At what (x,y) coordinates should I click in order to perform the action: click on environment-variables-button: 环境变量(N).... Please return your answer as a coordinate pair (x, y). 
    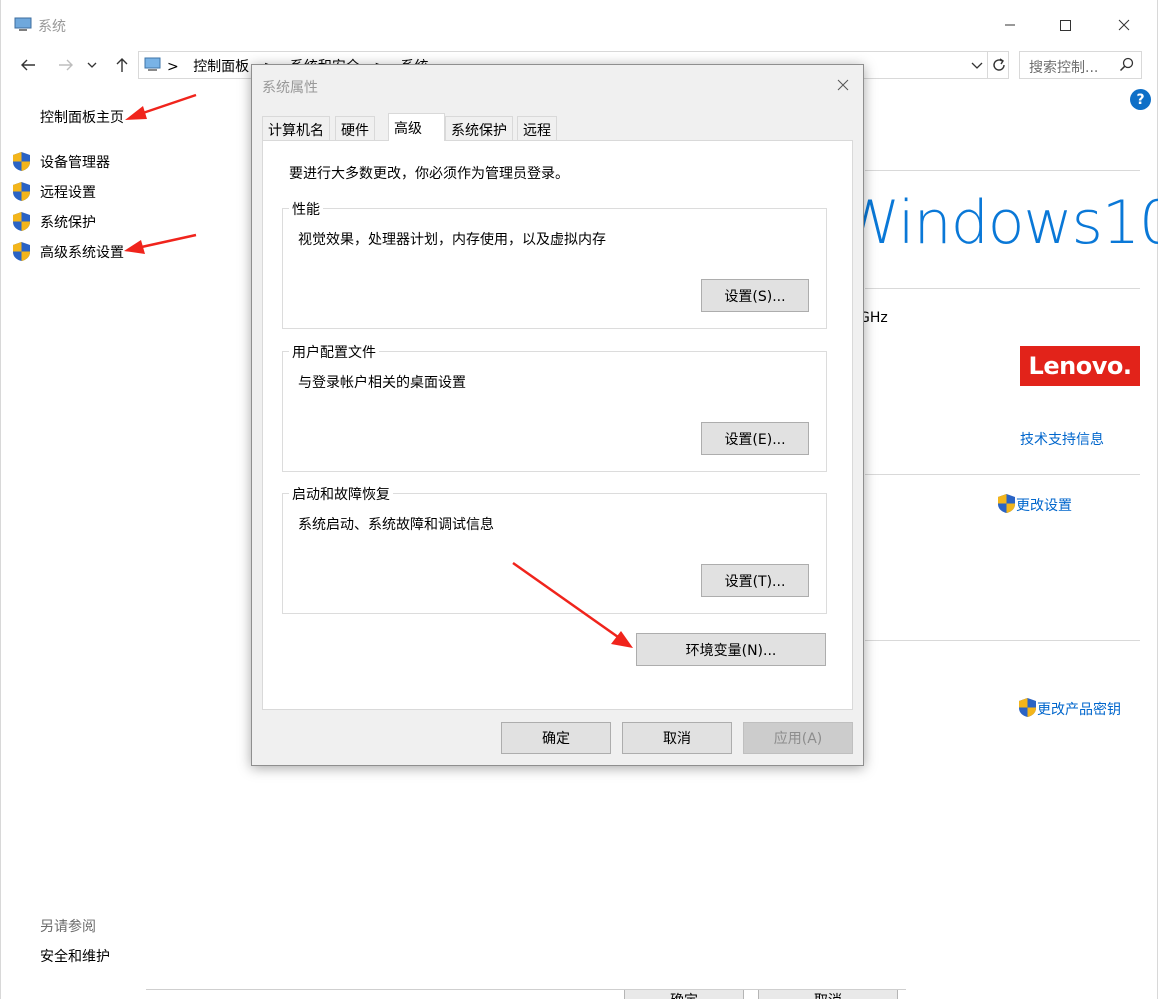
    Looking at the image, I should click on (731, 649).